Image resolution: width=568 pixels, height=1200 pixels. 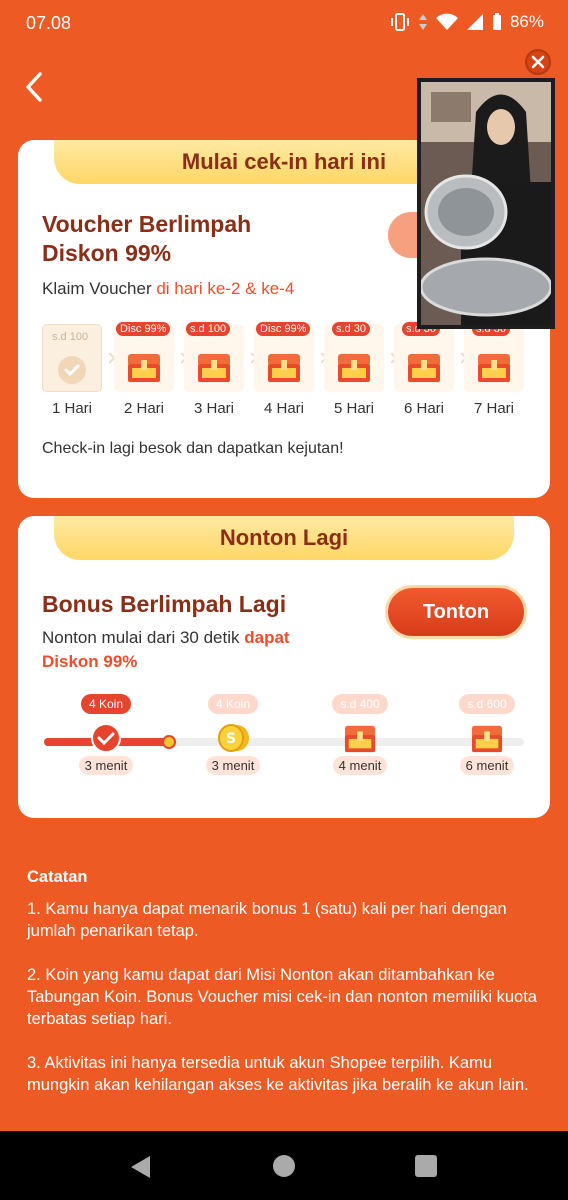 I want to click on status-time: 07.08, so click(x=49, y=23).